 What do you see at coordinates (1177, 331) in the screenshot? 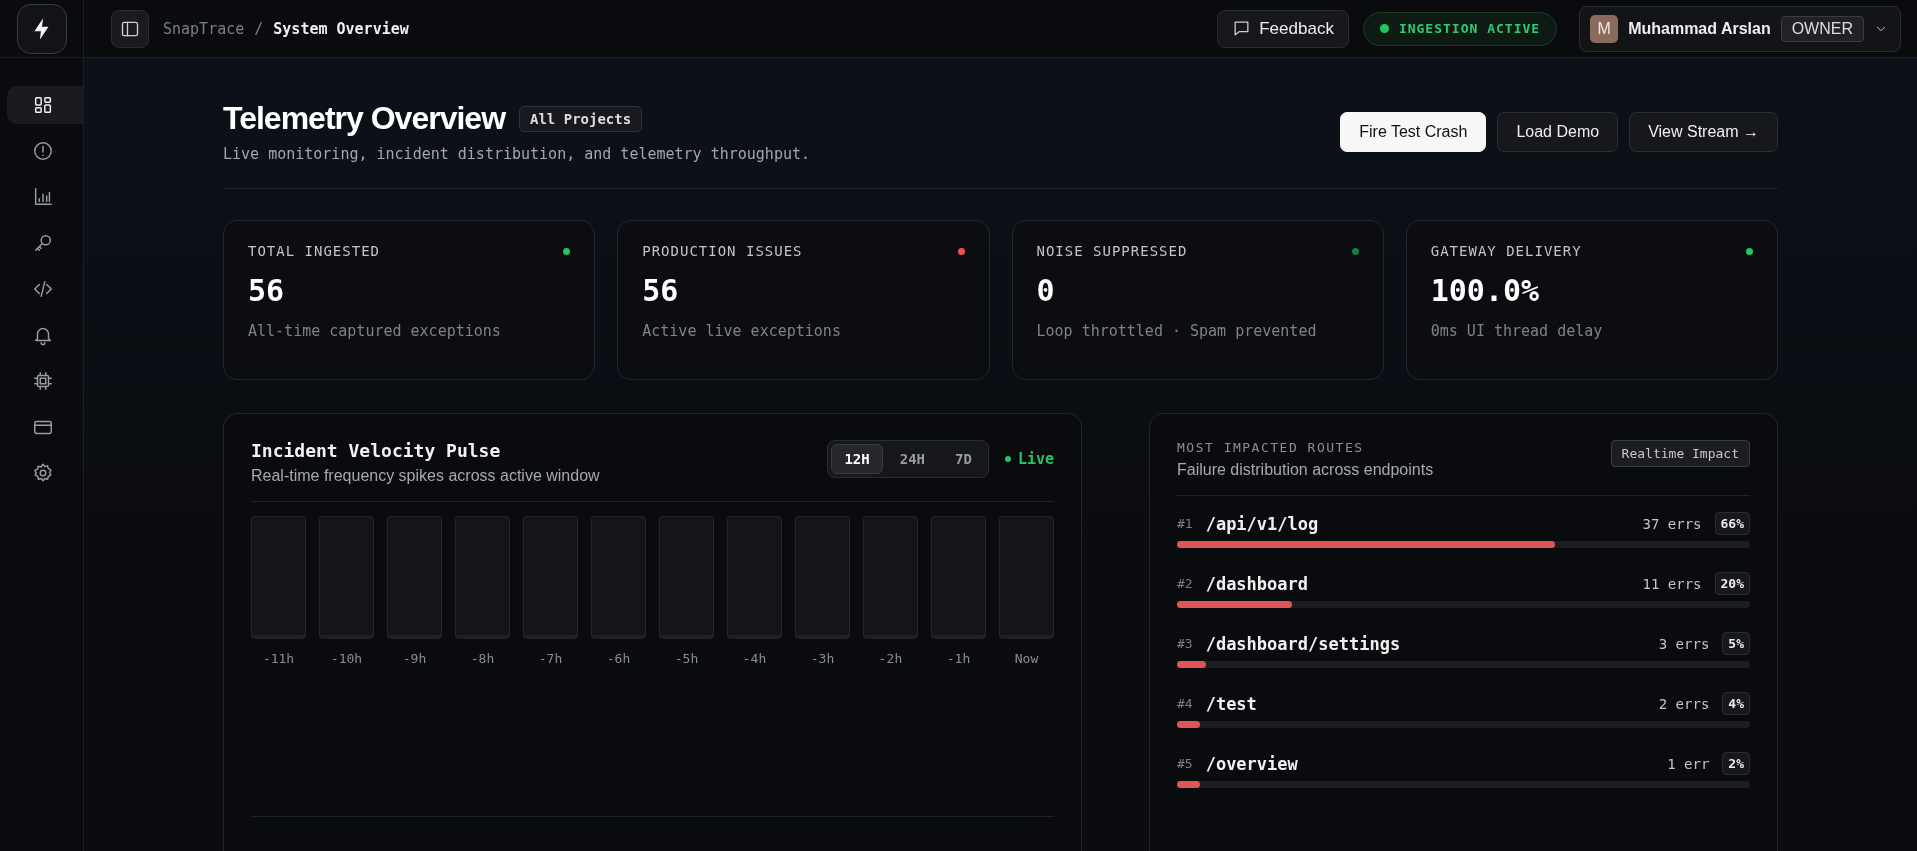
I see `stat-note: Loop throttled · Spam prevented` at bounding box center [1177, 331].